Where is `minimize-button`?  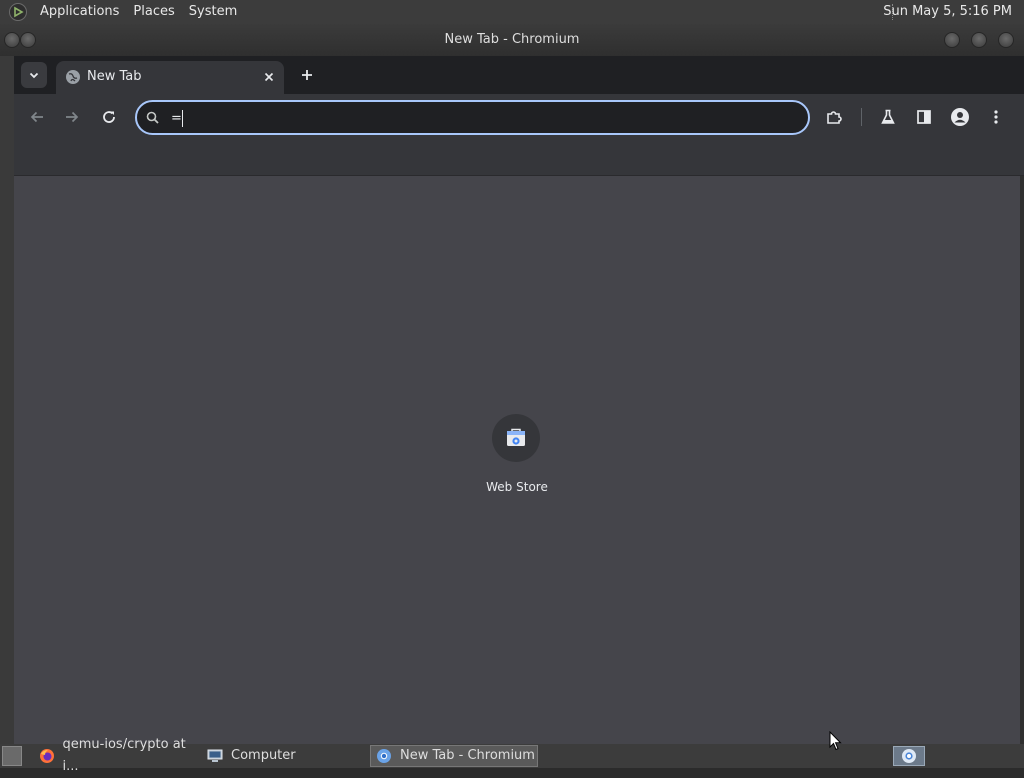
minimize-button is located at coordinates (952, 40).